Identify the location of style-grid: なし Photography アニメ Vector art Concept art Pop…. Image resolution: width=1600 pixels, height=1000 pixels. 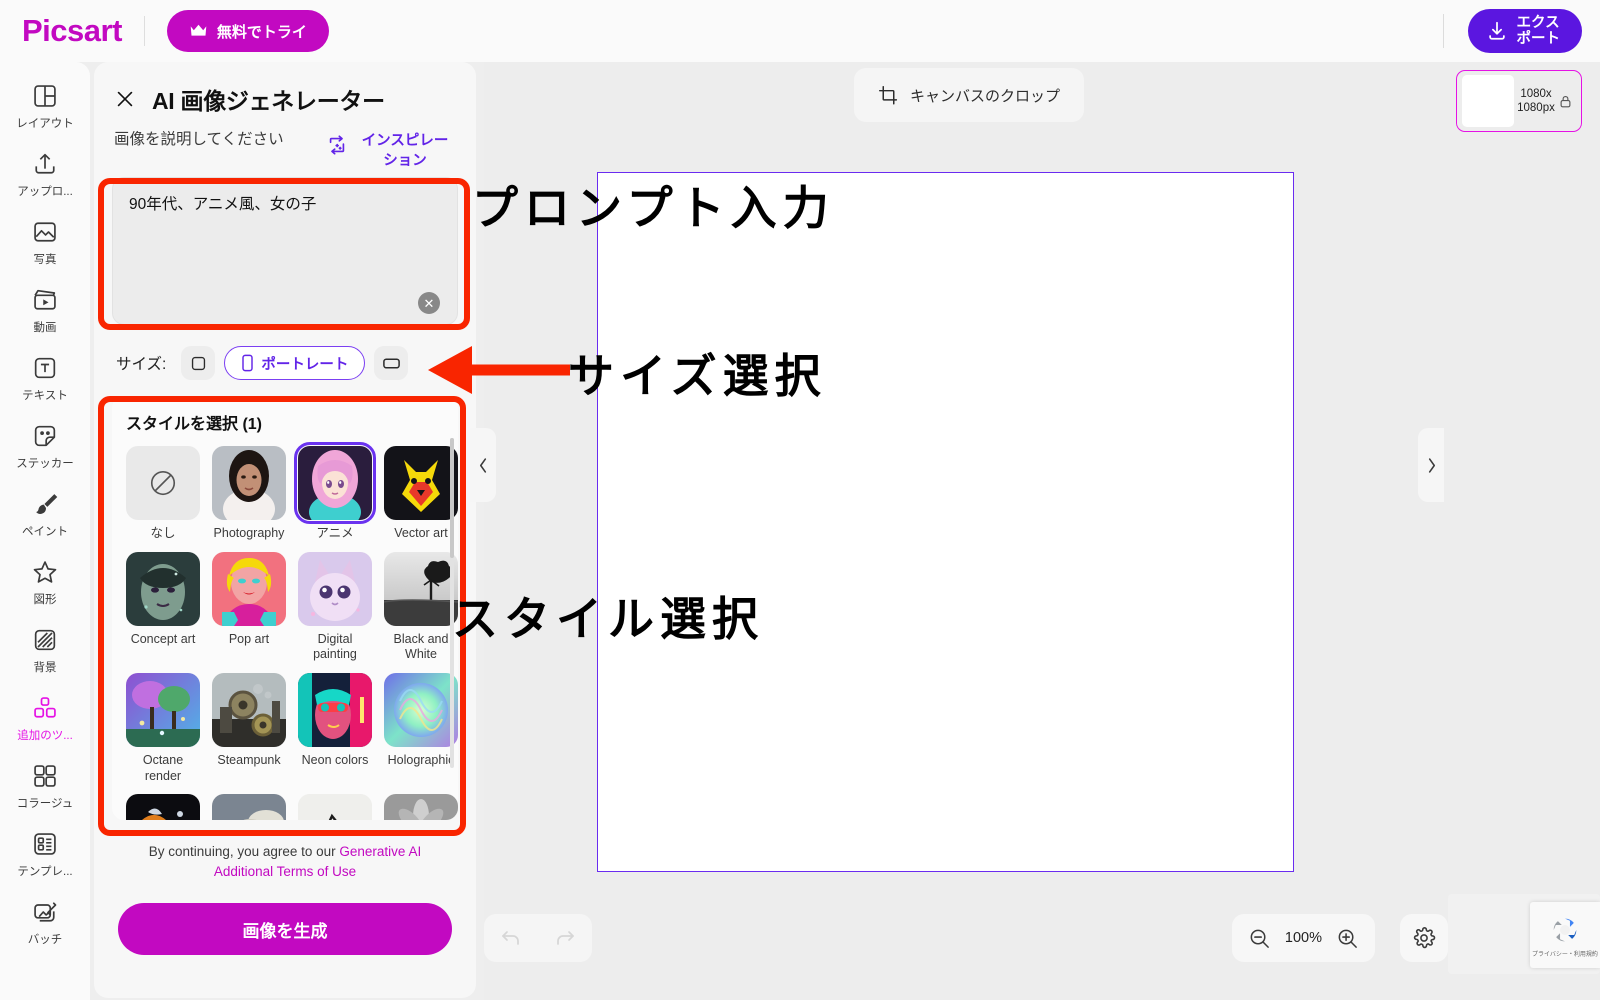
(292, 631).